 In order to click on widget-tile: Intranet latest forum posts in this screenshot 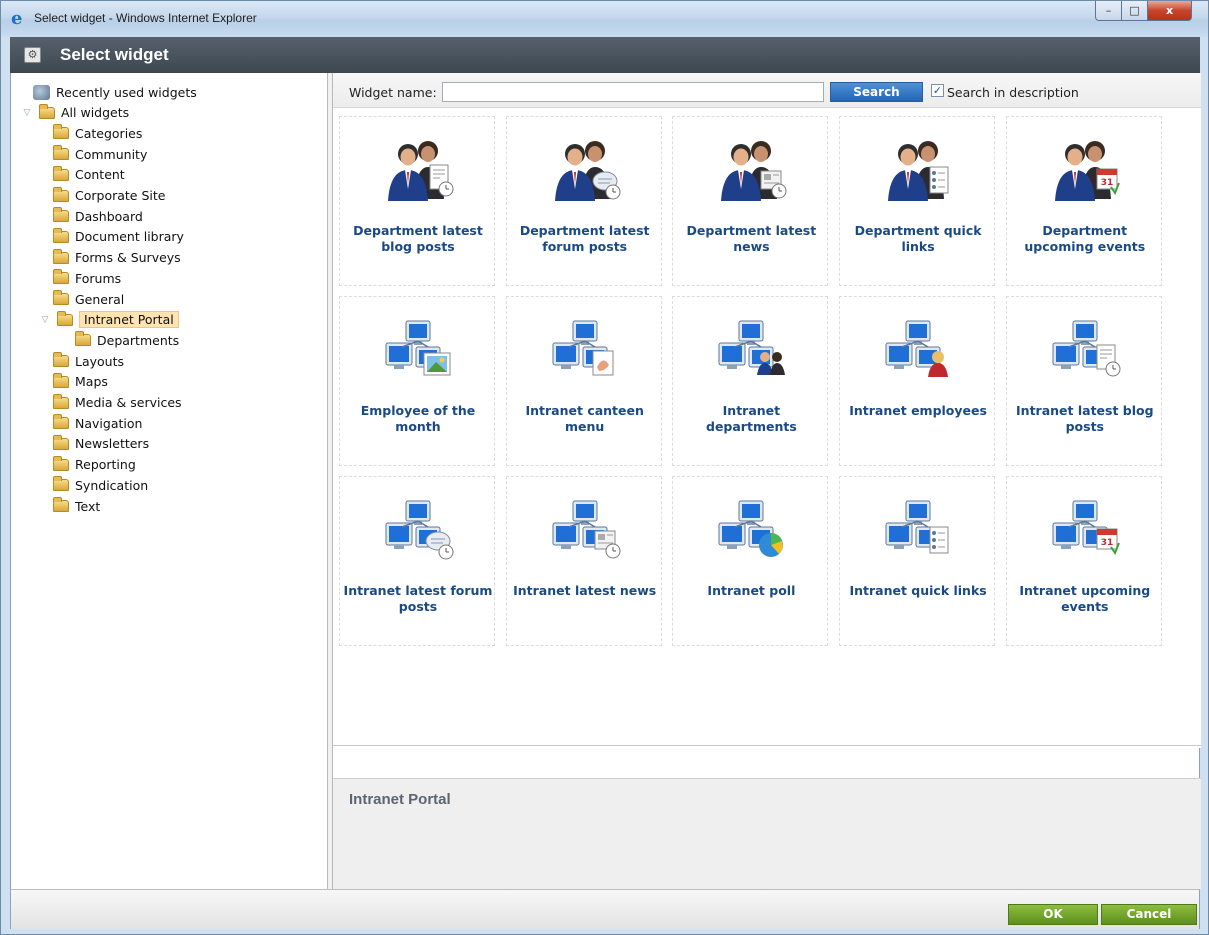, I will do `click(417, 561)`.